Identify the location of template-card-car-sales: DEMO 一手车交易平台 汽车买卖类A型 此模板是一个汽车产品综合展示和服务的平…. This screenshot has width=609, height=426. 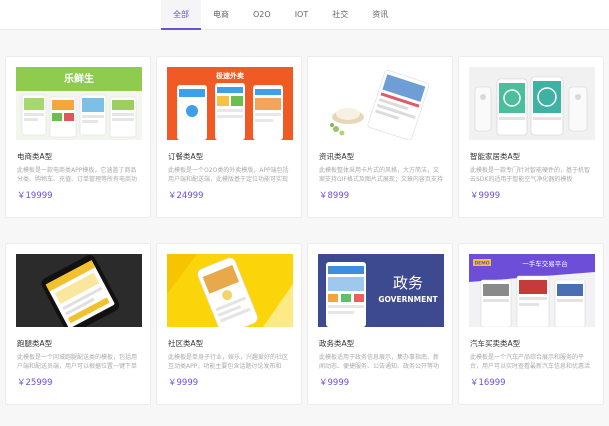
(531, 324).